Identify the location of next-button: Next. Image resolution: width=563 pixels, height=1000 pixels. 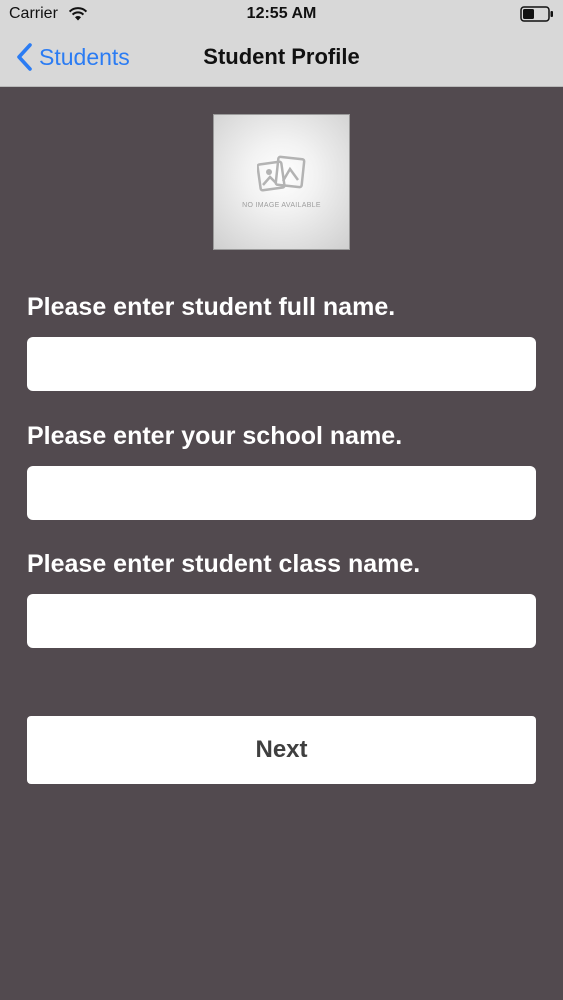
(281, 750).